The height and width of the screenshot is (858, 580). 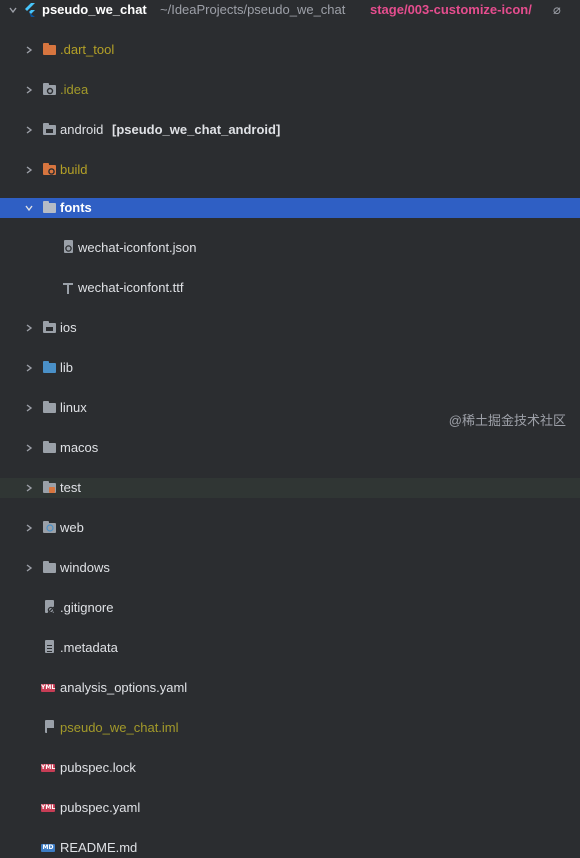 I want to click on tree-label: pubspec.lock, so click(x=98, y=767).